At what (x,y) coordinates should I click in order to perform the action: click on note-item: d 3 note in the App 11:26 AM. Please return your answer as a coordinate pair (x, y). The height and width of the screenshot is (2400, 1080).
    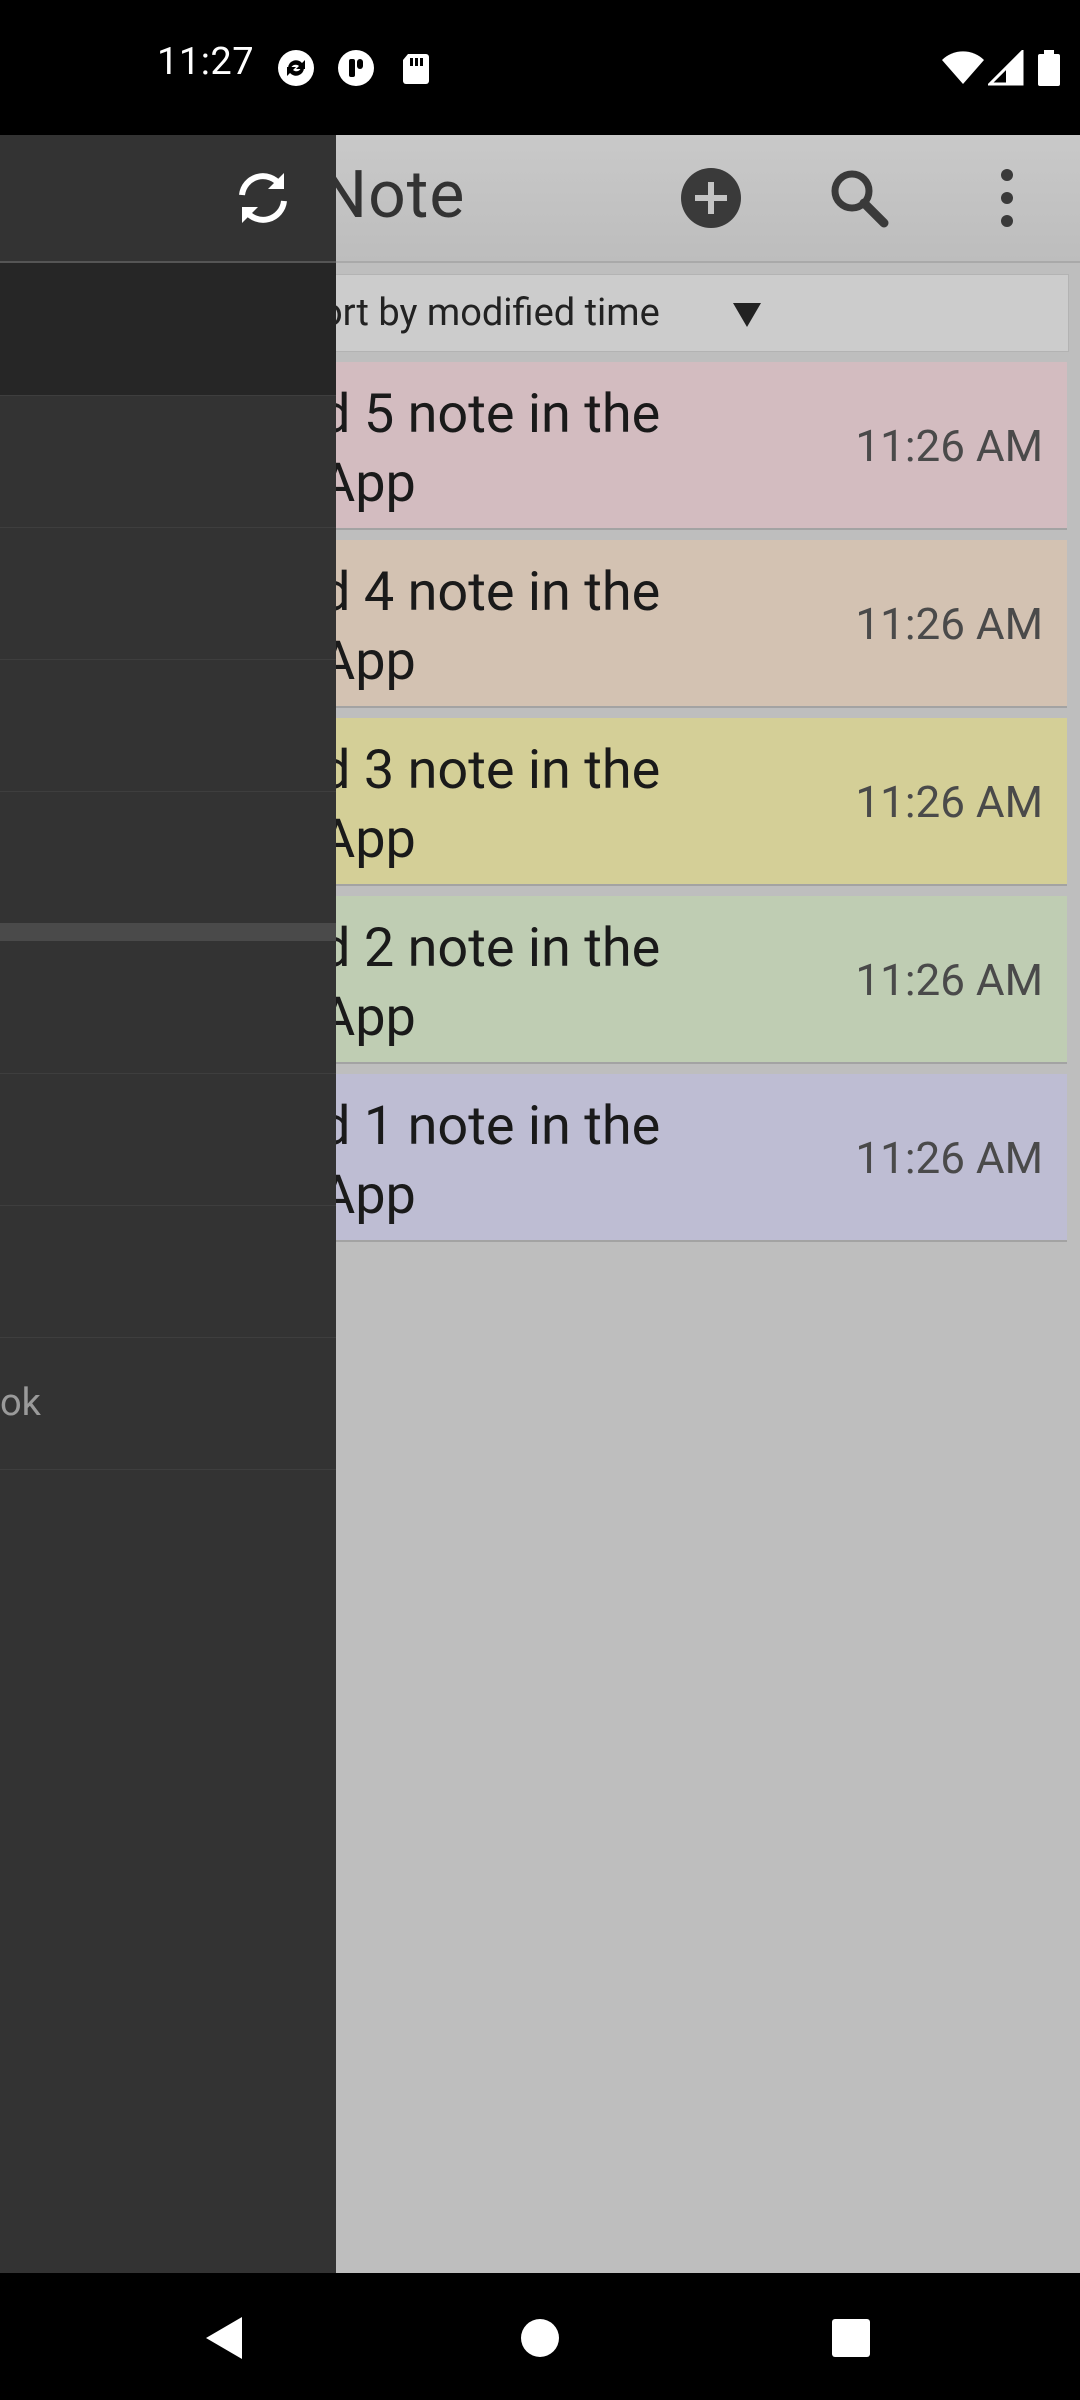
    Looking at the image, I should click on (683, 802).